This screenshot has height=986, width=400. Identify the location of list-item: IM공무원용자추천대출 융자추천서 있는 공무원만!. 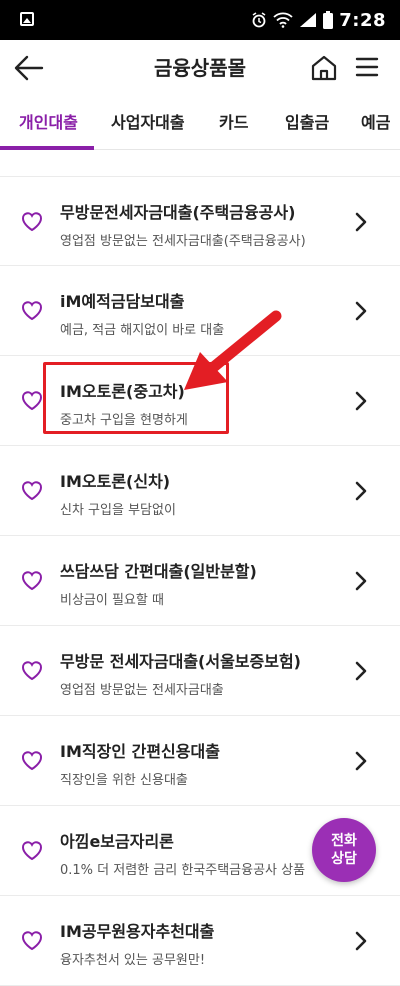
(200, 941).